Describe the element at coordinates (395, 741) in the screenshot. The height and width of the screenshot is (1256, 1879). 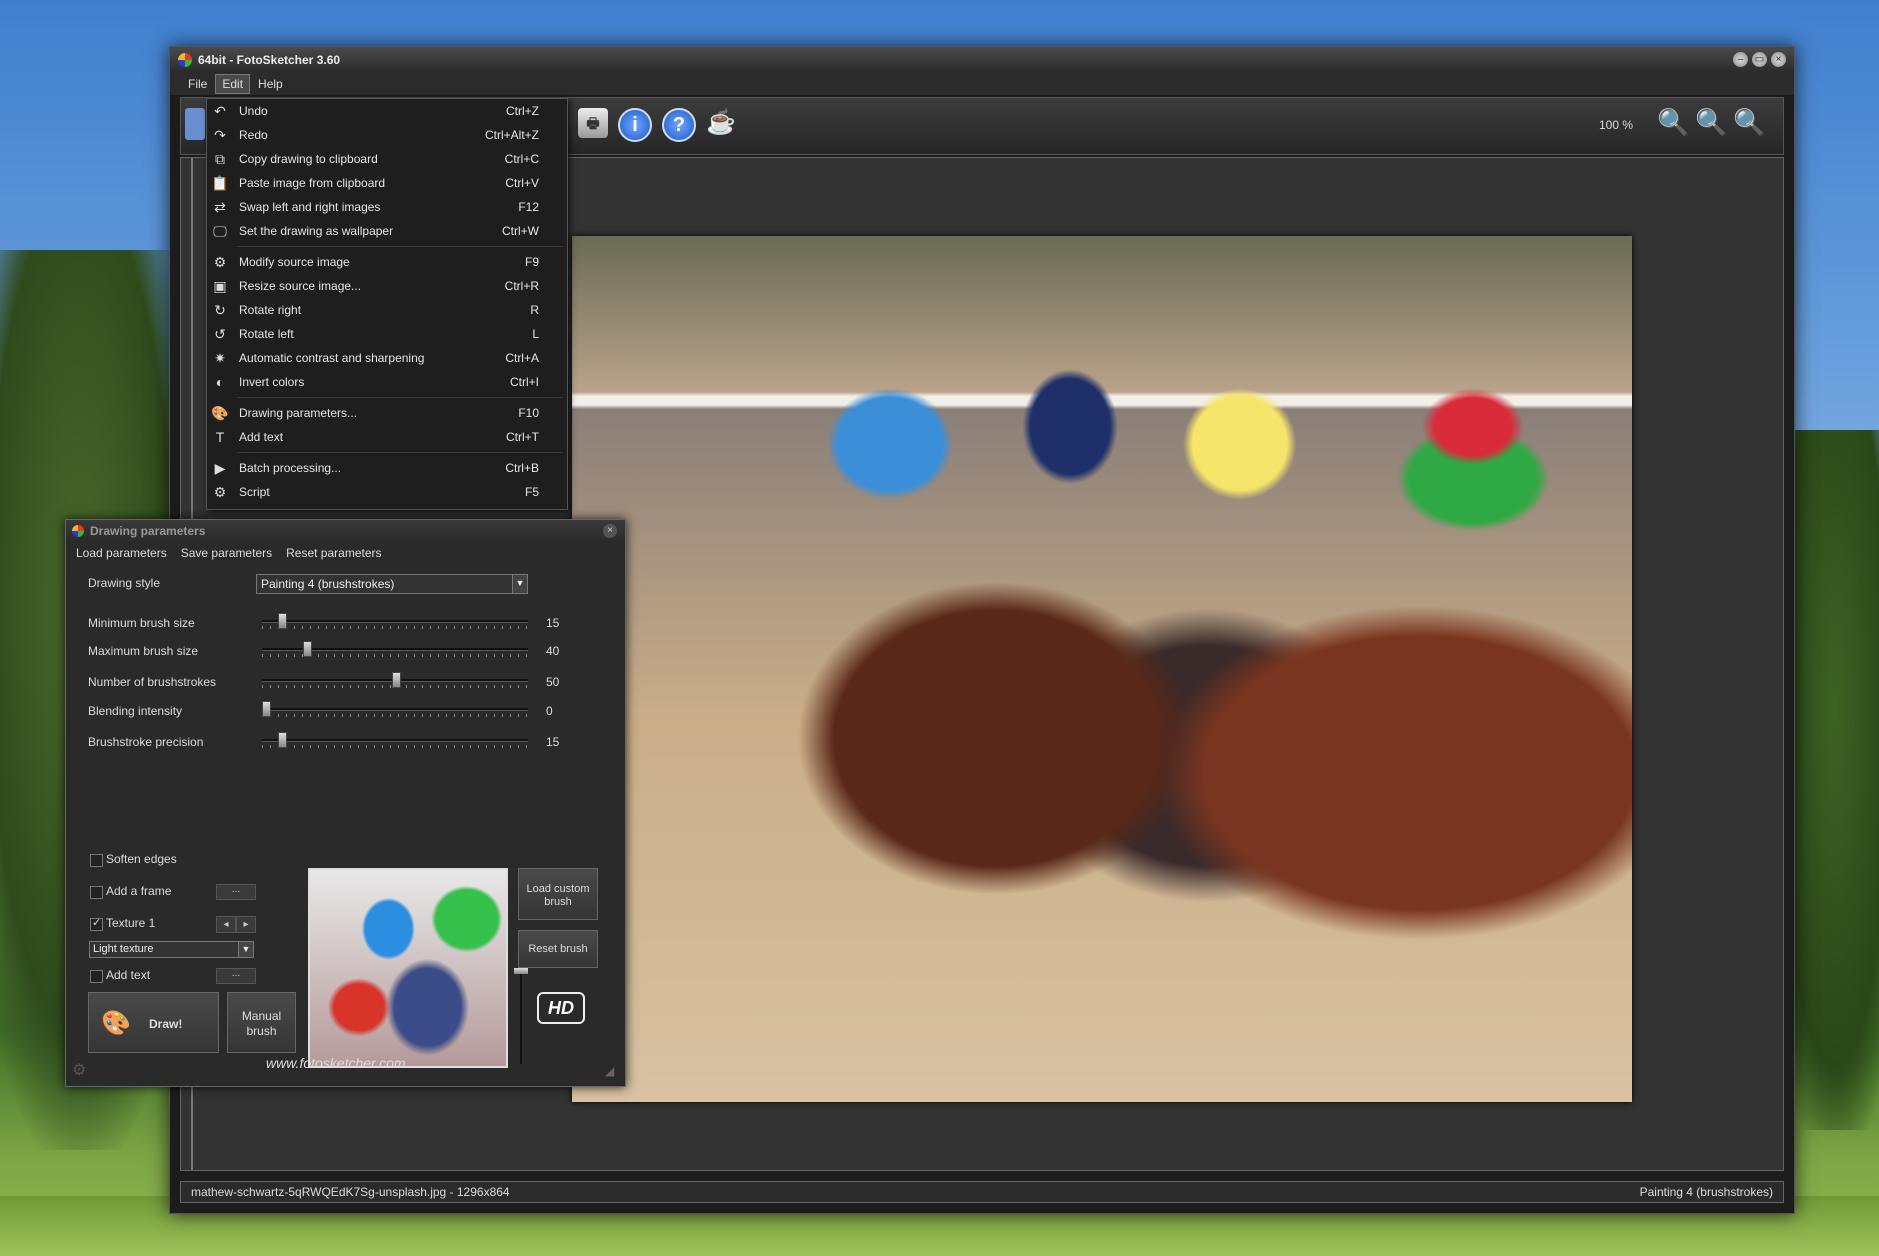
I see `brushstroke-precision-slider` at that location.